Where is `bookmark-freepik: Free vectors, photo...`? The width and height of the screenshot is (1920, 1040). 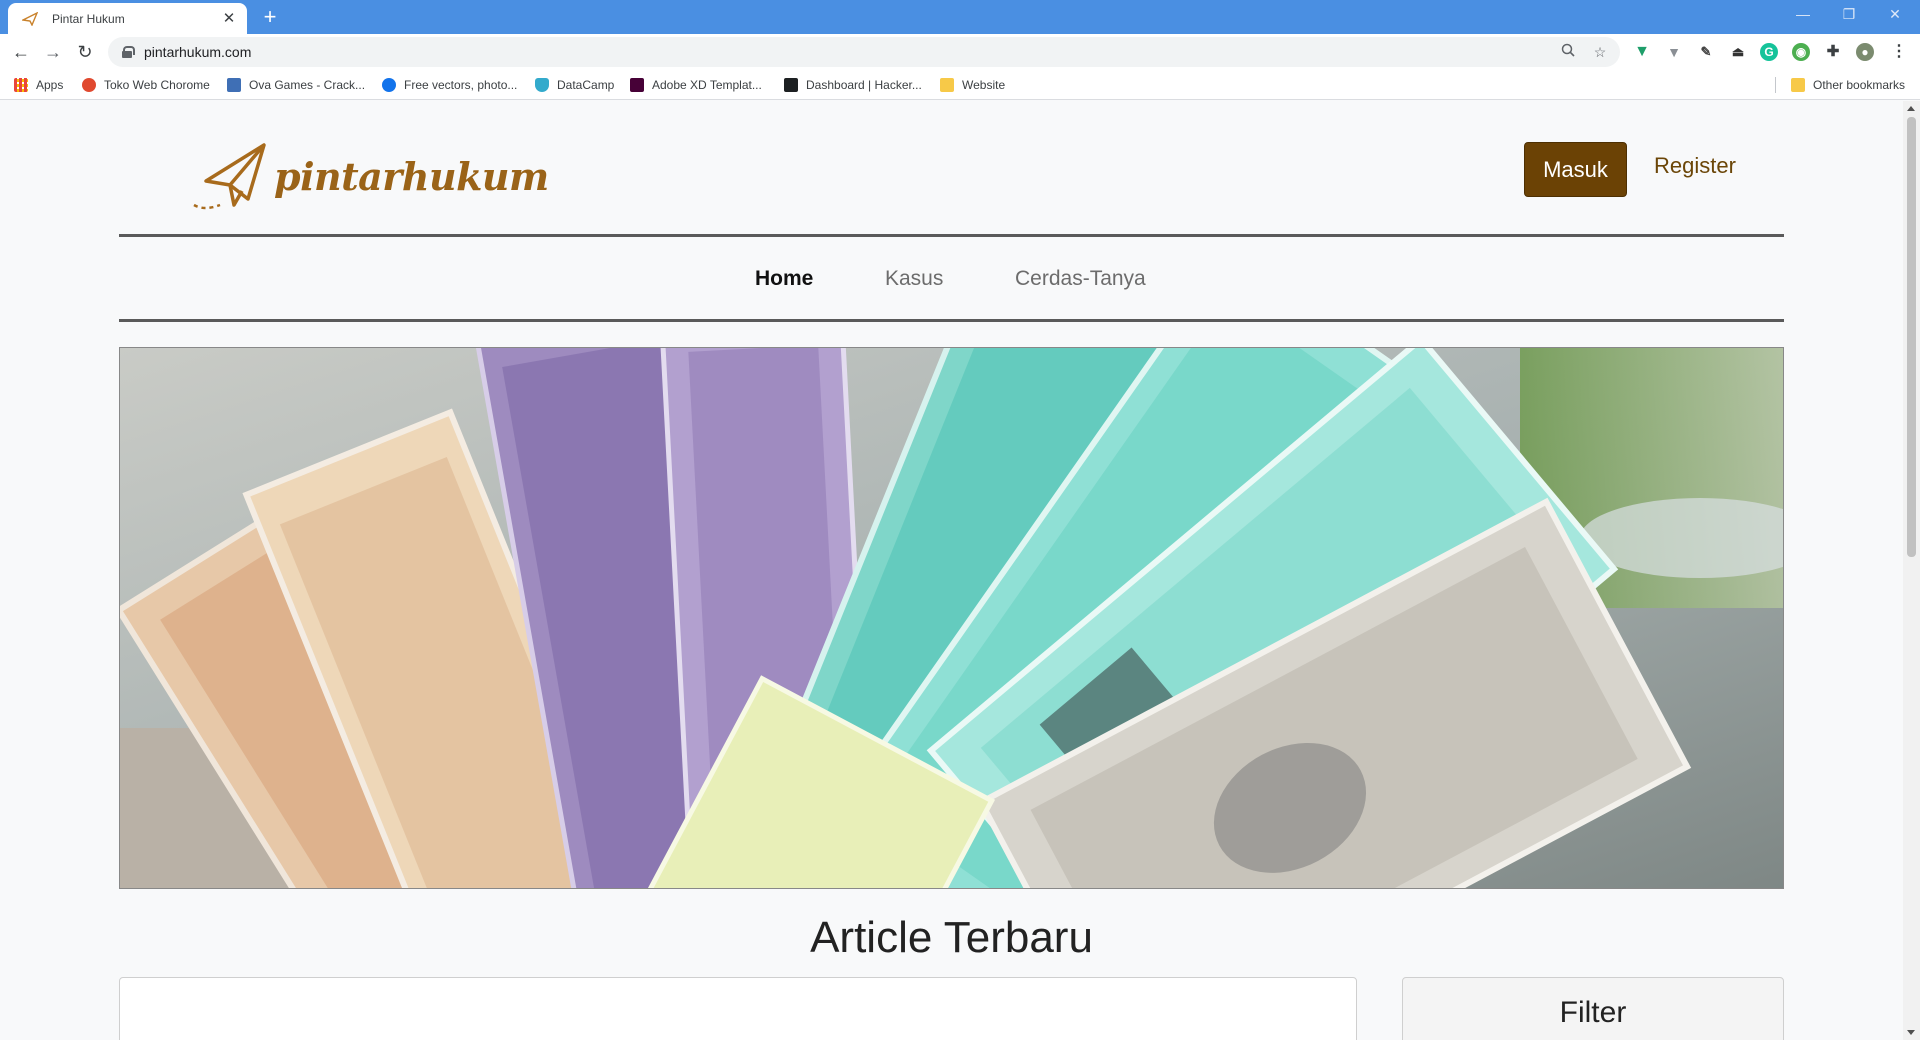 bookmark-freepik: Free vectors, photo... is located at coordinates (449, 85).